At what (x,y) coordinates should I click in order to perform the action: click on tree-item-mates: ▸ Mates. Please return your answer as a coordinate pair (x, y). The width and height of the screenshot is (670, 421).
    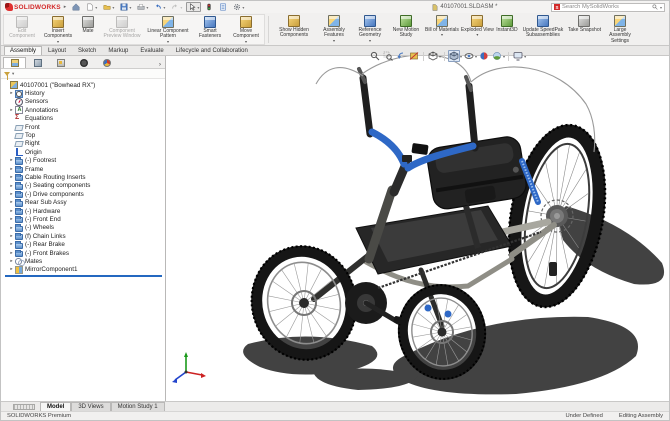
    Looking at the image, I should click on (86, 262).